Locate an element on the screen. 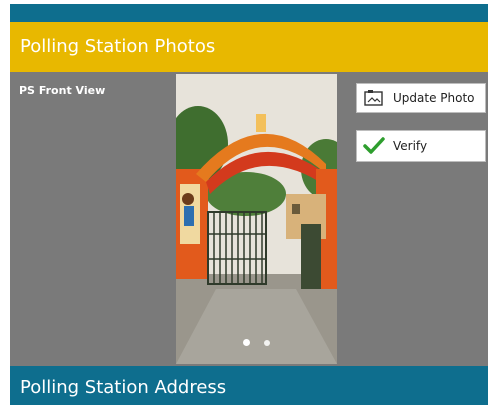  checkmark-icon is located at coordinates (374, 146).